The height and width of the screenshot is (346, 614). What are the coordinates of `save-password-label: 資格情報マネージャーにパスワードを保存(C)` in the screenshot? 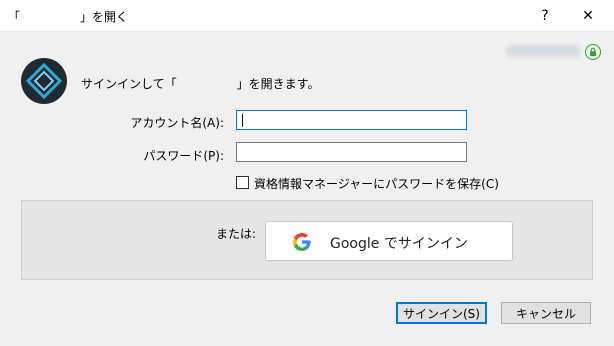 It's located at (376, 183).